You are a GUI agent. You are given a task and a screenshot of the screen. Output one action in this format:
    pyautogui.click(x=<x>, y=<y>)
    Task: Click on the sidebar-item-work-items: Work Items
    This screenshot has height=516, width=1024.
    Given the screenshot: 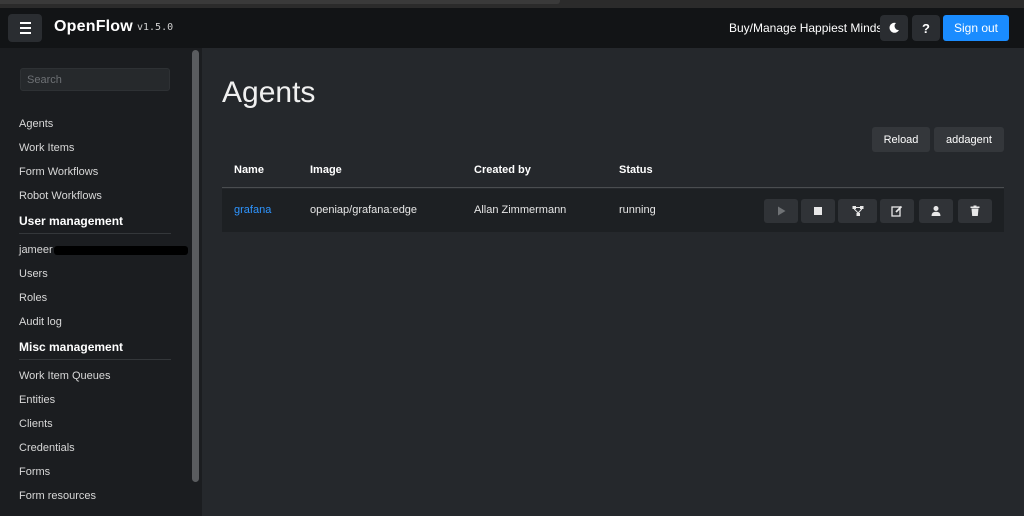 What is the action you would take?
    pyautogui.click(x=46, y=148)
    